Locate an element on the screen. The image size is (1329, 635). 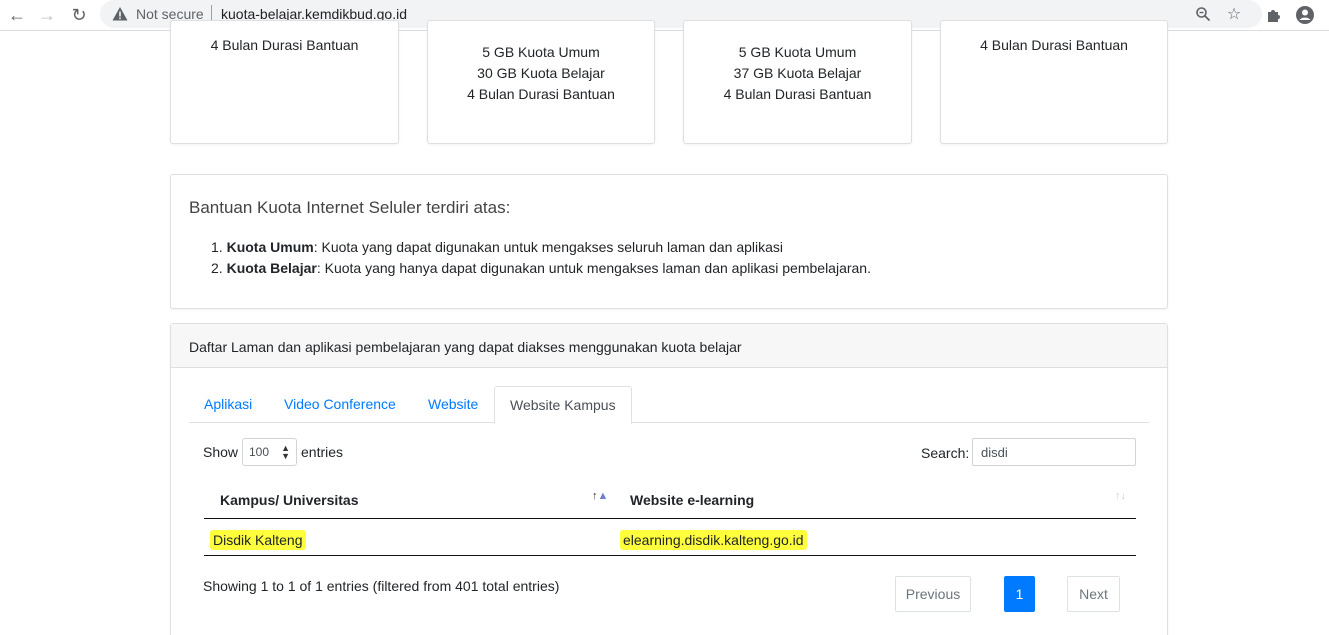
package-card-1: 4 Bulan Durasi Bantuan is located at coordinates (284, 82).